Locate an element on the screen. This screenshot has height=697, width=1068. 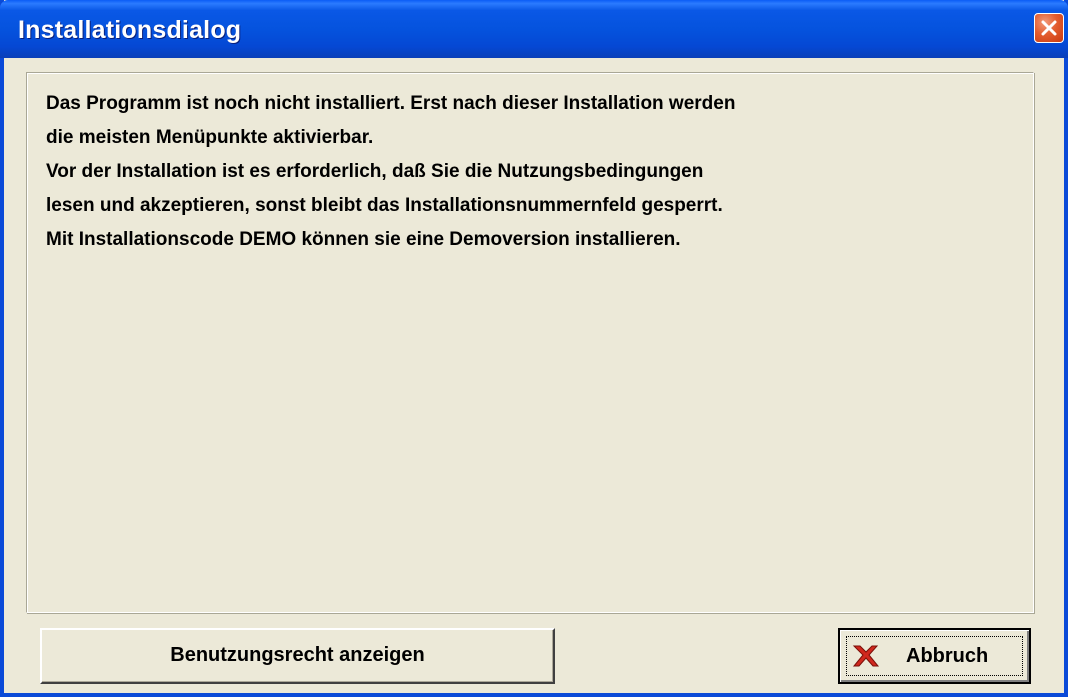
title-bar: Installationsdialog is located at coordinates (534, 29).